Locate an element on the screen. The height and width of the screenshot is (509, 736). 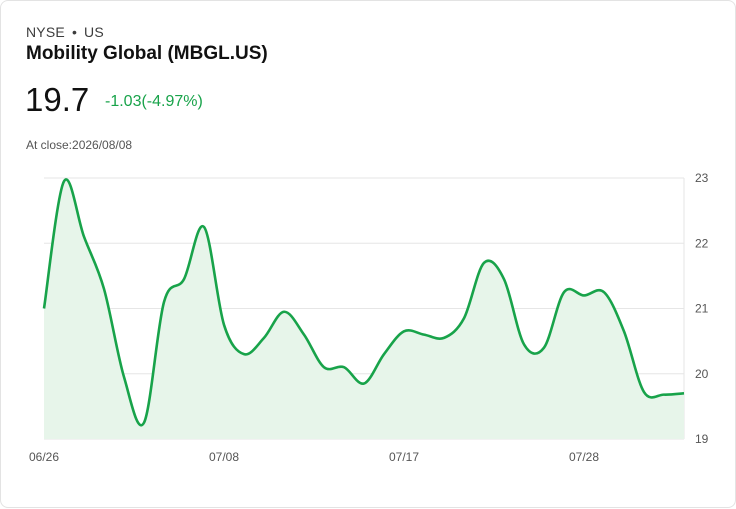
y-tick-label: 23 is located at coordinates (702, 178).